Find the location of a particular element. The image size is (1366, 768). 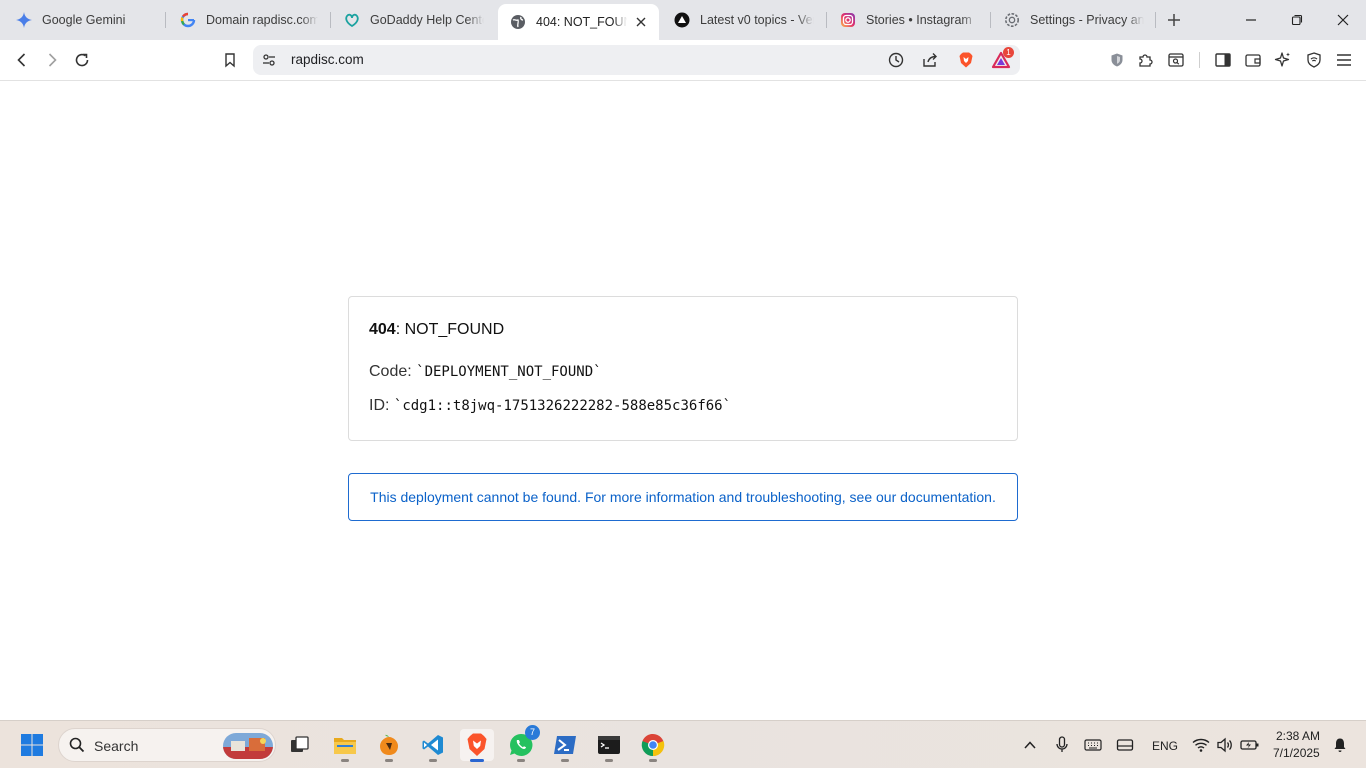

taskbar-powershell is located at coordinates (565, 745).